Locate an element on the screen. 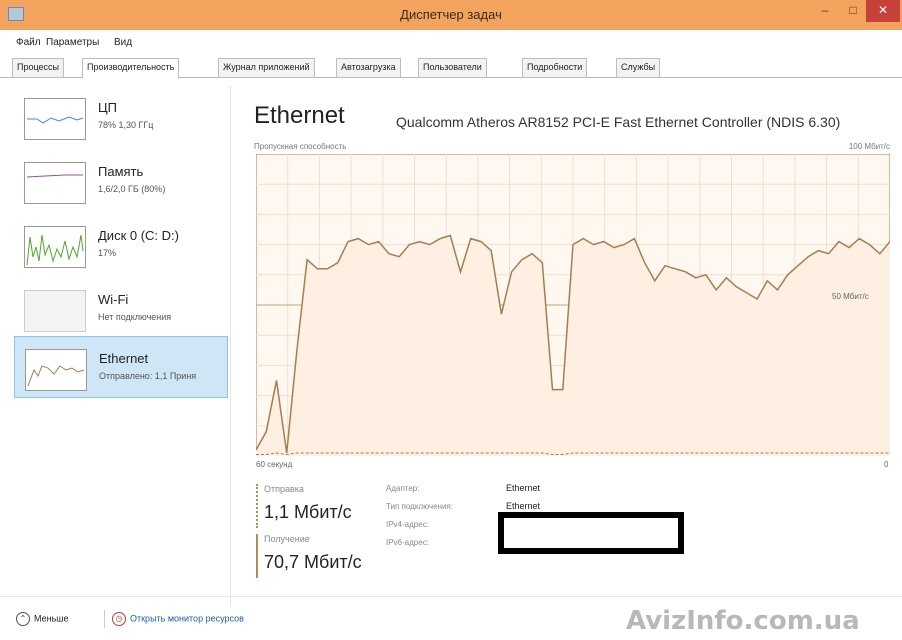 This screenshot has height=640, width=902. window-title: Диспетчер задач is located at coordinates (451, 14).